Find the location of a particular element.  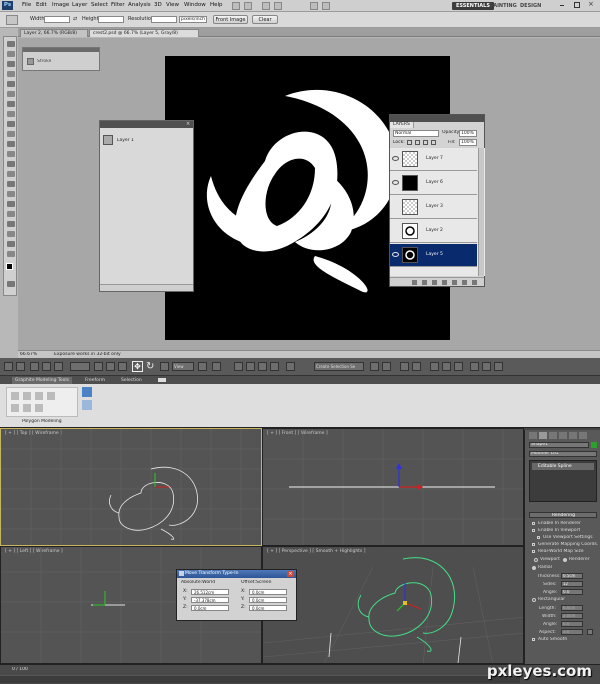

motion-tab-icon is located at coordinates (563, 435).